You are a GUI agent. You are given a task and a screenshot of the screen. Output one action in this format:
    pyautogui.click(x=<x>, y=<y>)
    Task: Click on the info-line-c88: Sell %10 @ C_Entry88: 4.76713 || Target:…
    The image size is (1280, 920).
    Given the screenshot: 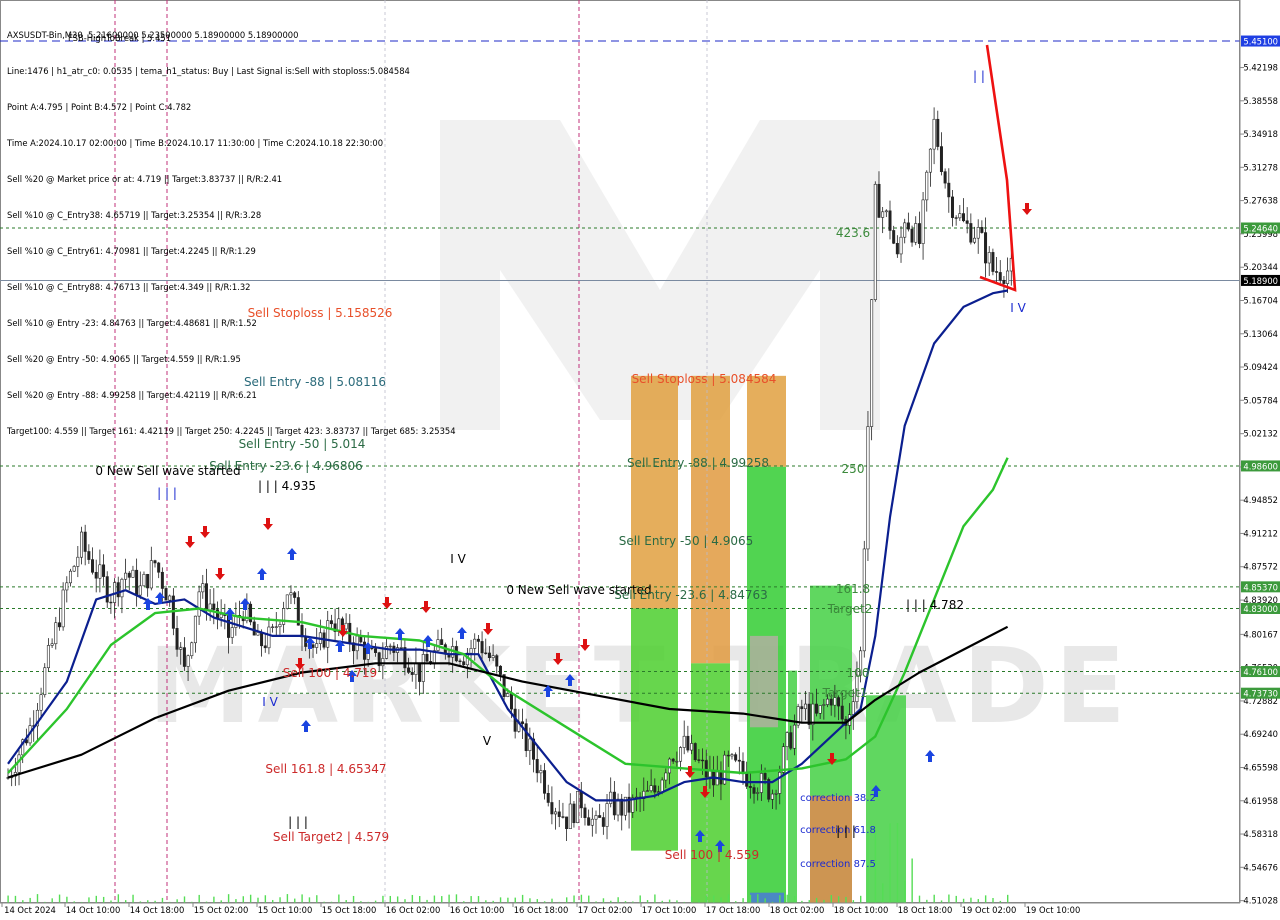 What is the action you would take?
    pyautogui.click(x=129, y=287)
    